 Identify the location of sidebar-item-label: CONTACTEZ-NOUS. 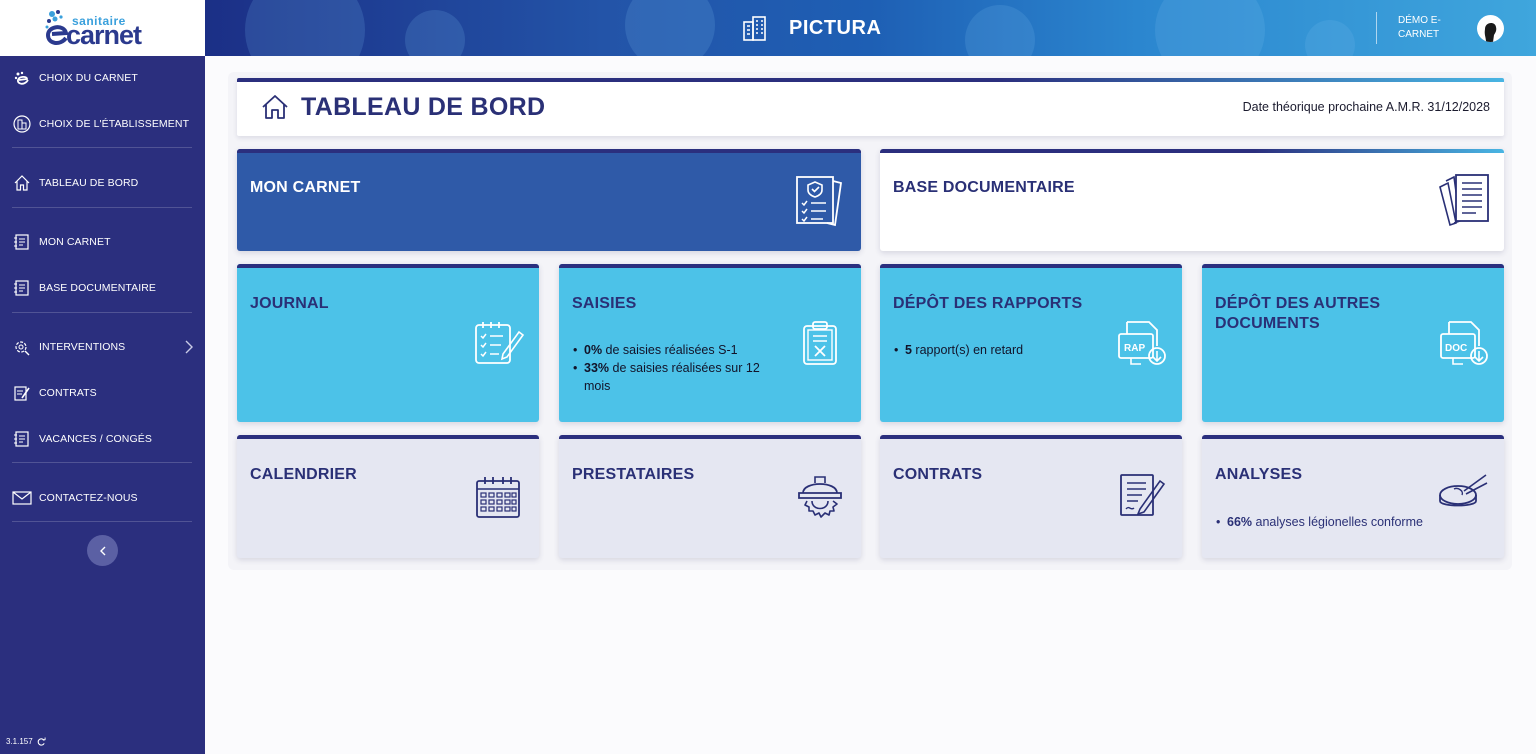
(88, 498).